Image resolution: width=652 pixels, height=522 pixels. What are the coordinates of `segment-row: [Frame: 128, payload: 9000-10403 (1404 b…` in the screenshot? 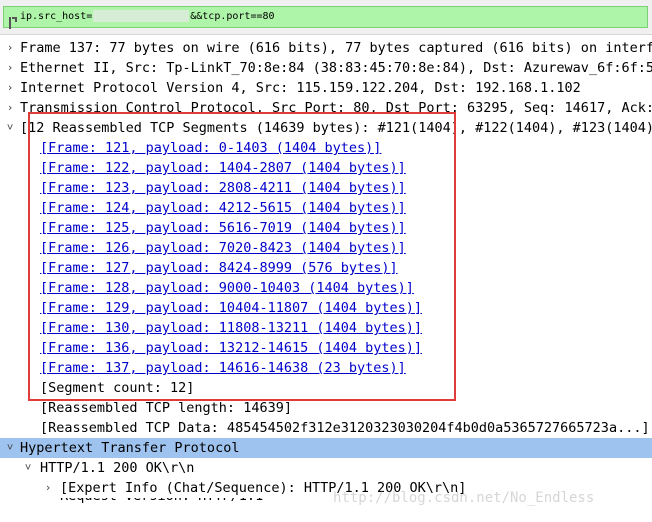 It's located at (326, 288).